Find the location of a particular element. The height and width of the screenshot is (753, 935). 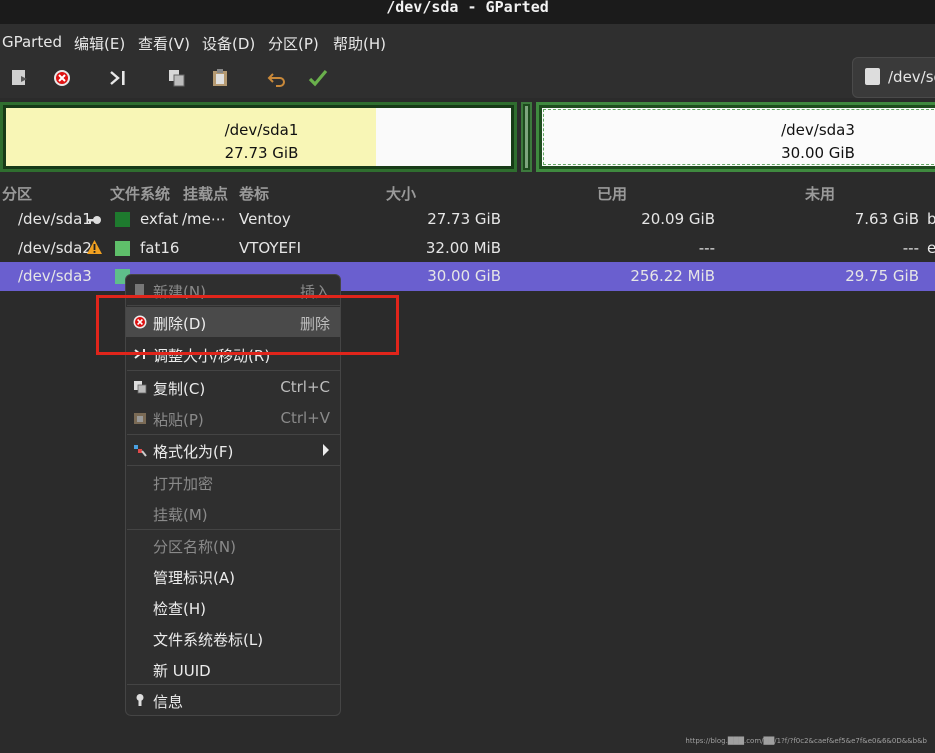

info-icon is located at coordinates (140, 700).